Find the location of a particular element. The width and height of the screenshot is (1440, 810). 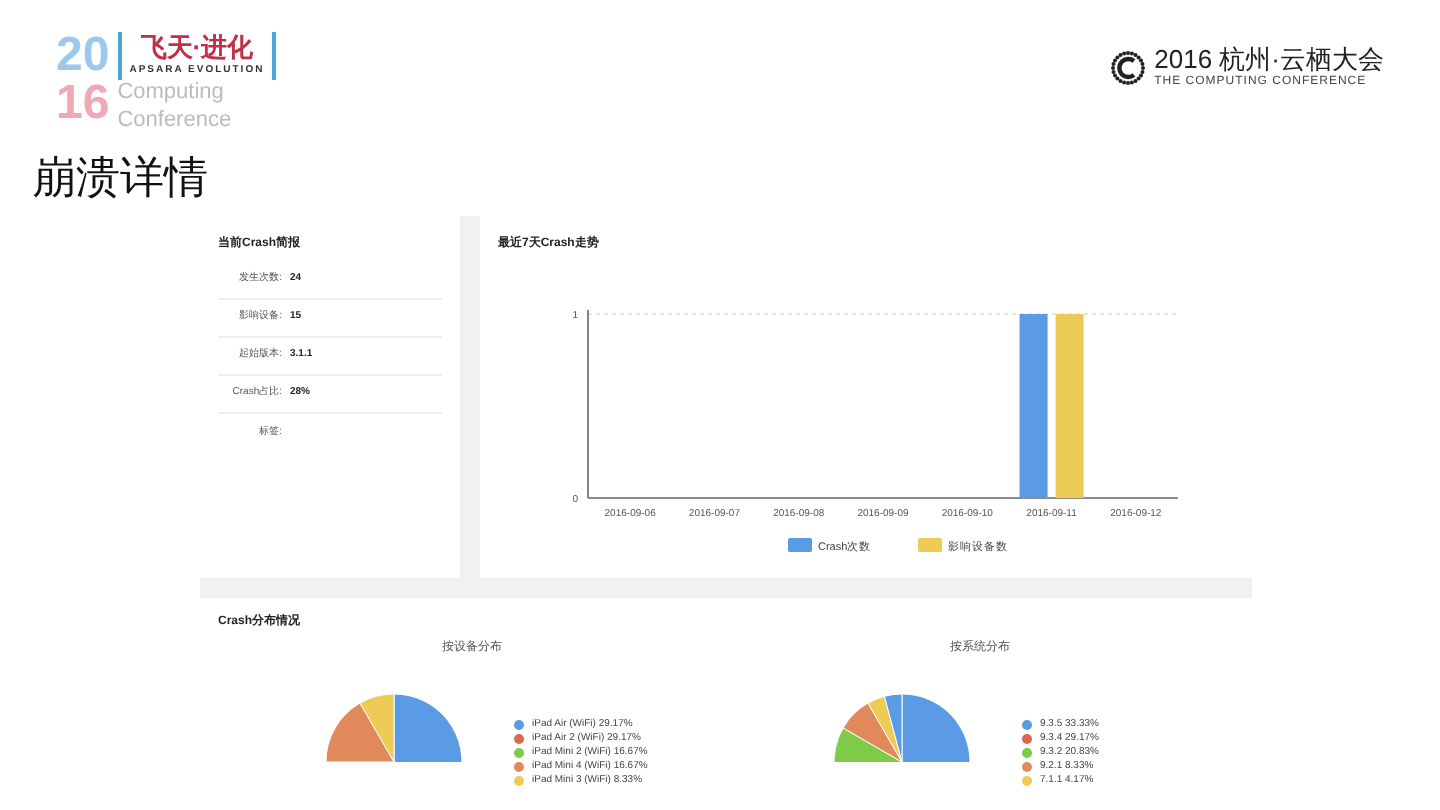

dotted-circle-logo-icon is located at coordinates (1128, 67).